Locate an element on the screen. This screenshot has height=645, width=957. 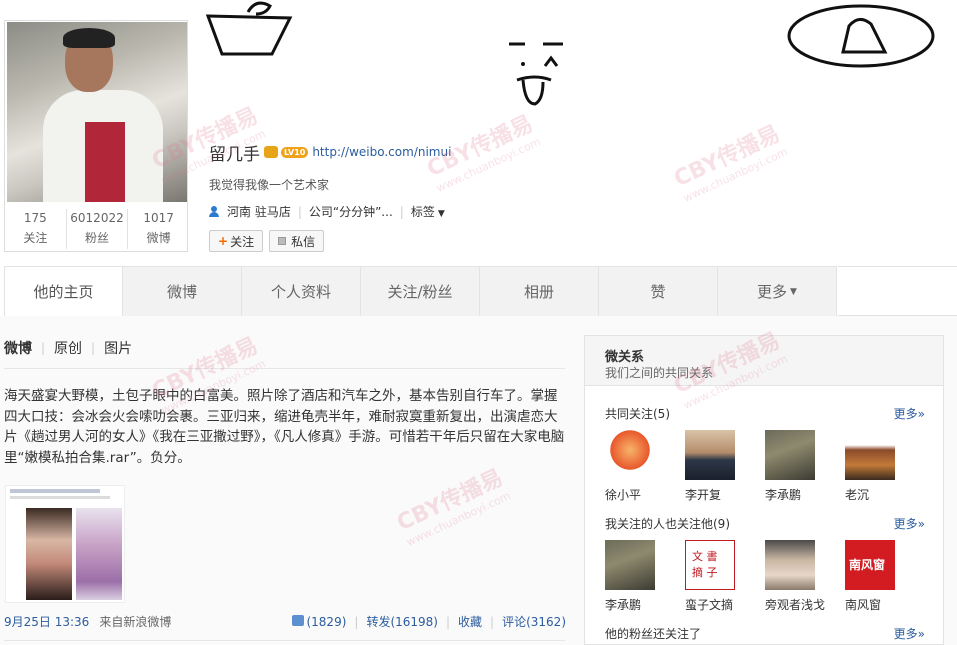
person-card: 徐小平 is located at coordinates (645, 466).